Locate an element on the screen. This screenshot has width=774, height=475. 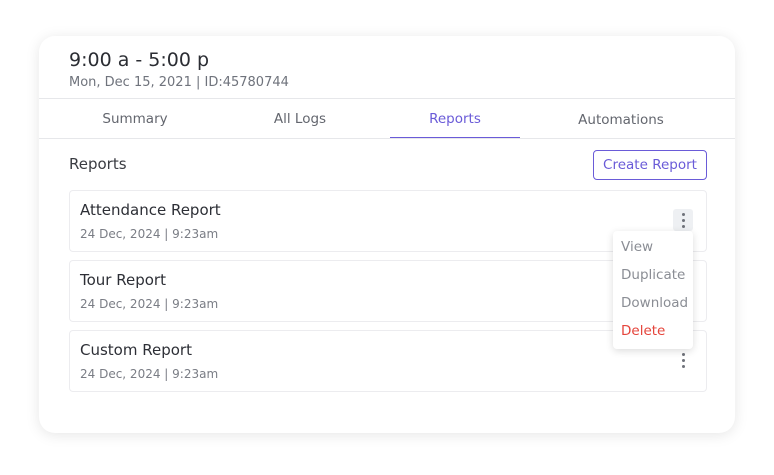
shift-time-range: 9:00 a - 5:00 p is located at coordinates (139, 60).